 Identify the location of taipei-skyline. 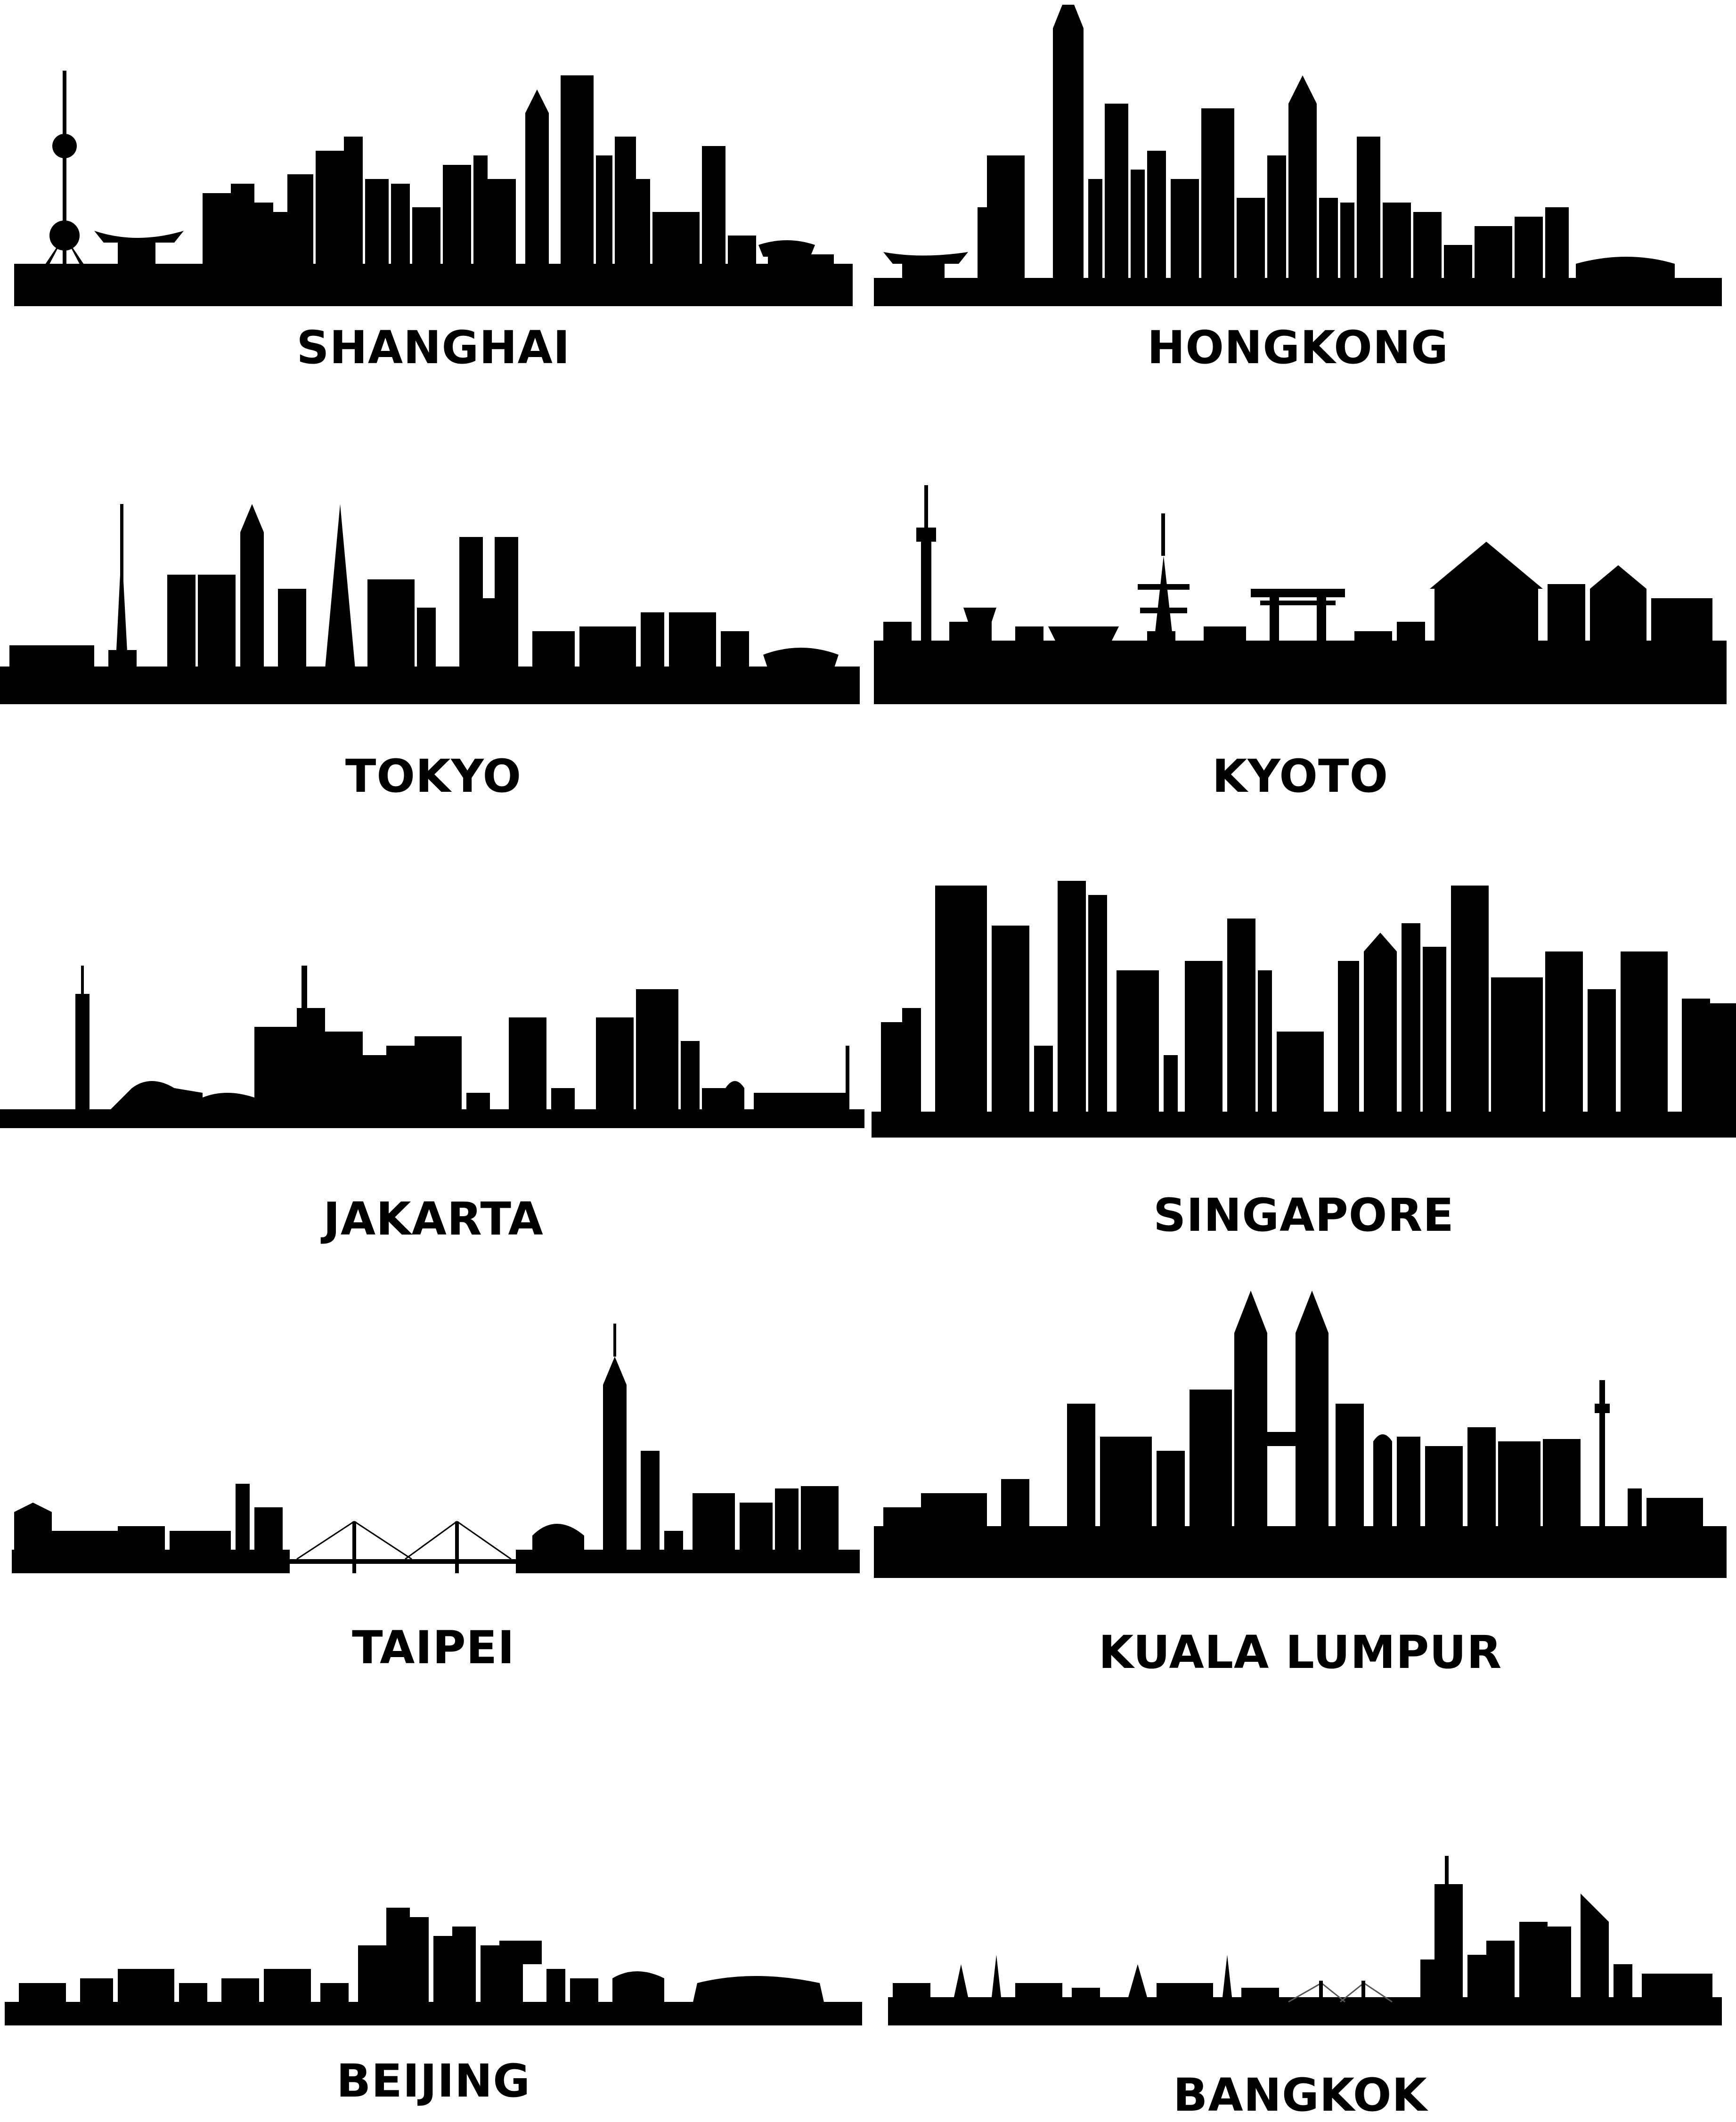
(434, 1451).